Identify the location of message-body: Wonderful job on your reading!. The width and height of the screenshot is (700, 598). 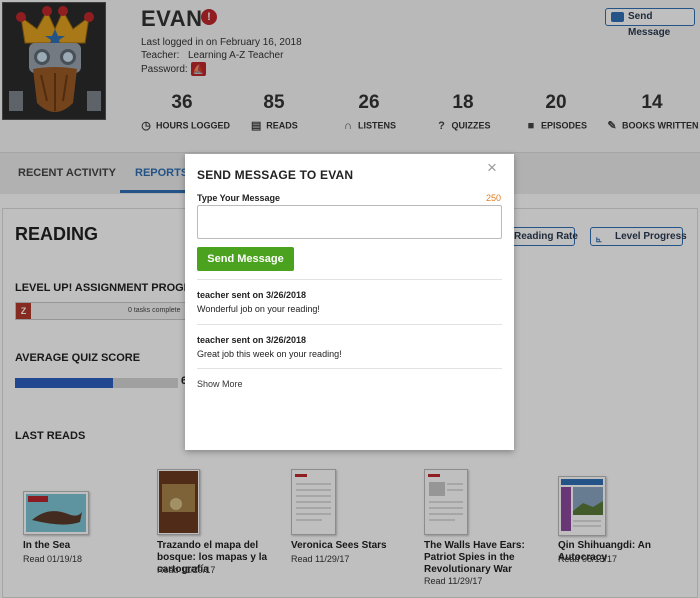
(258, 309).